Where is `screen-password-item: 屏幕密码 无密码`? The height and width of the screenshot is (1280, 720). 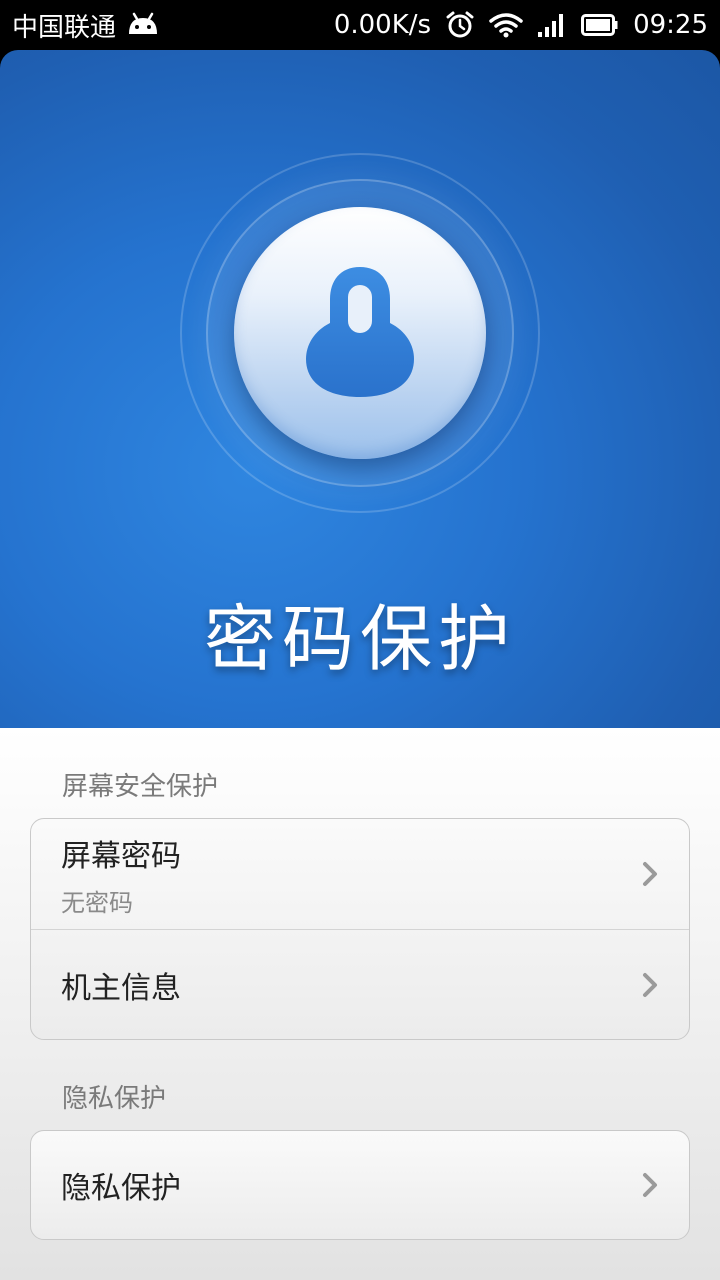 screen-password-item: 屏幕密码 无密码 is located at coordinates (360, 874).